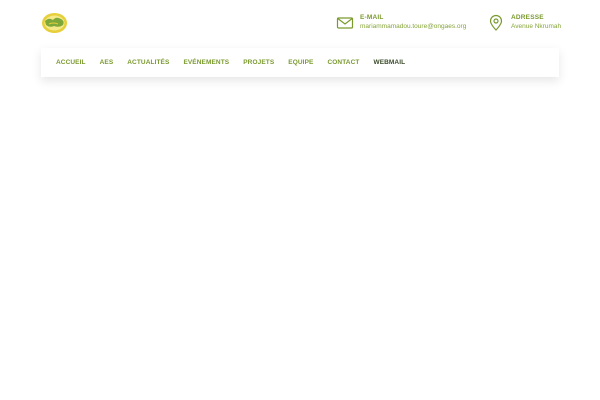 The image size is (600, 400). What do you see at coordinates (148, 62) in the screenshot?
I see `nav-item-actualites: ACTUALITÉS` at bounding box center [148, 62].